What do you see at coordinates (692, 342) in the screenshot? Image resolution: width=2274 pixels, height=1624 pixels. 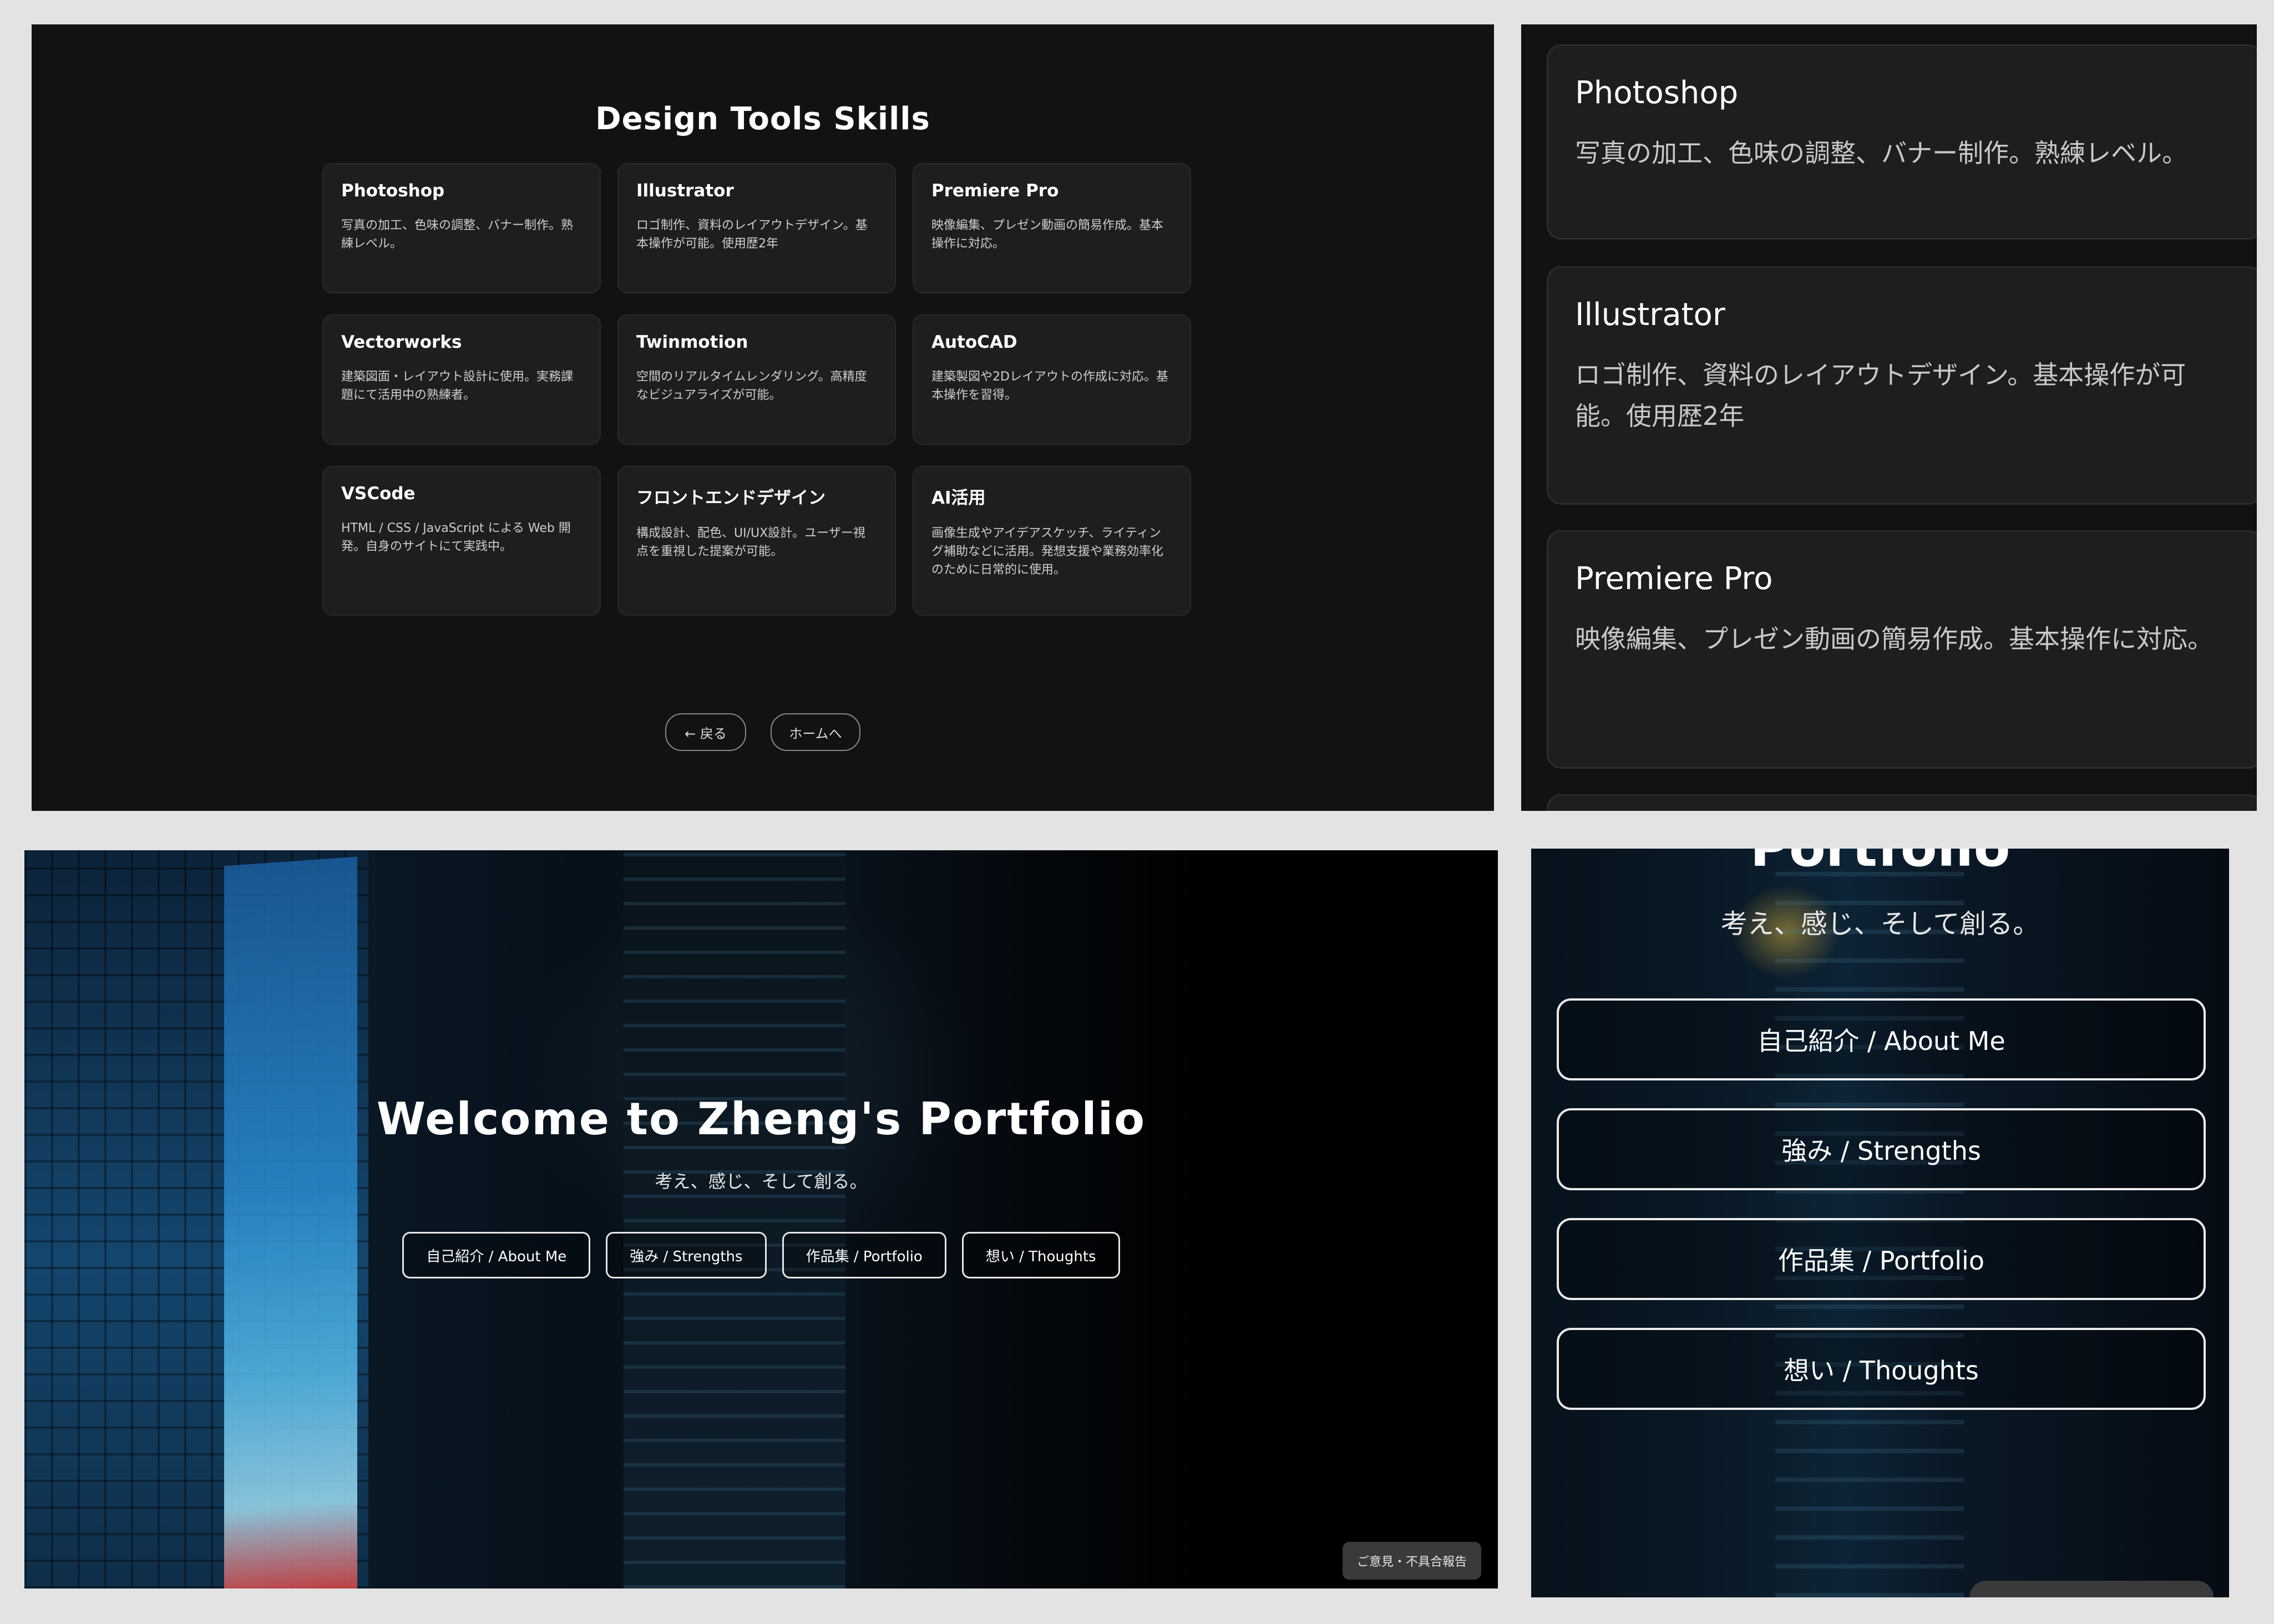 I see `skill-card-title: Twinmotion` at bounding box center [692, 342].